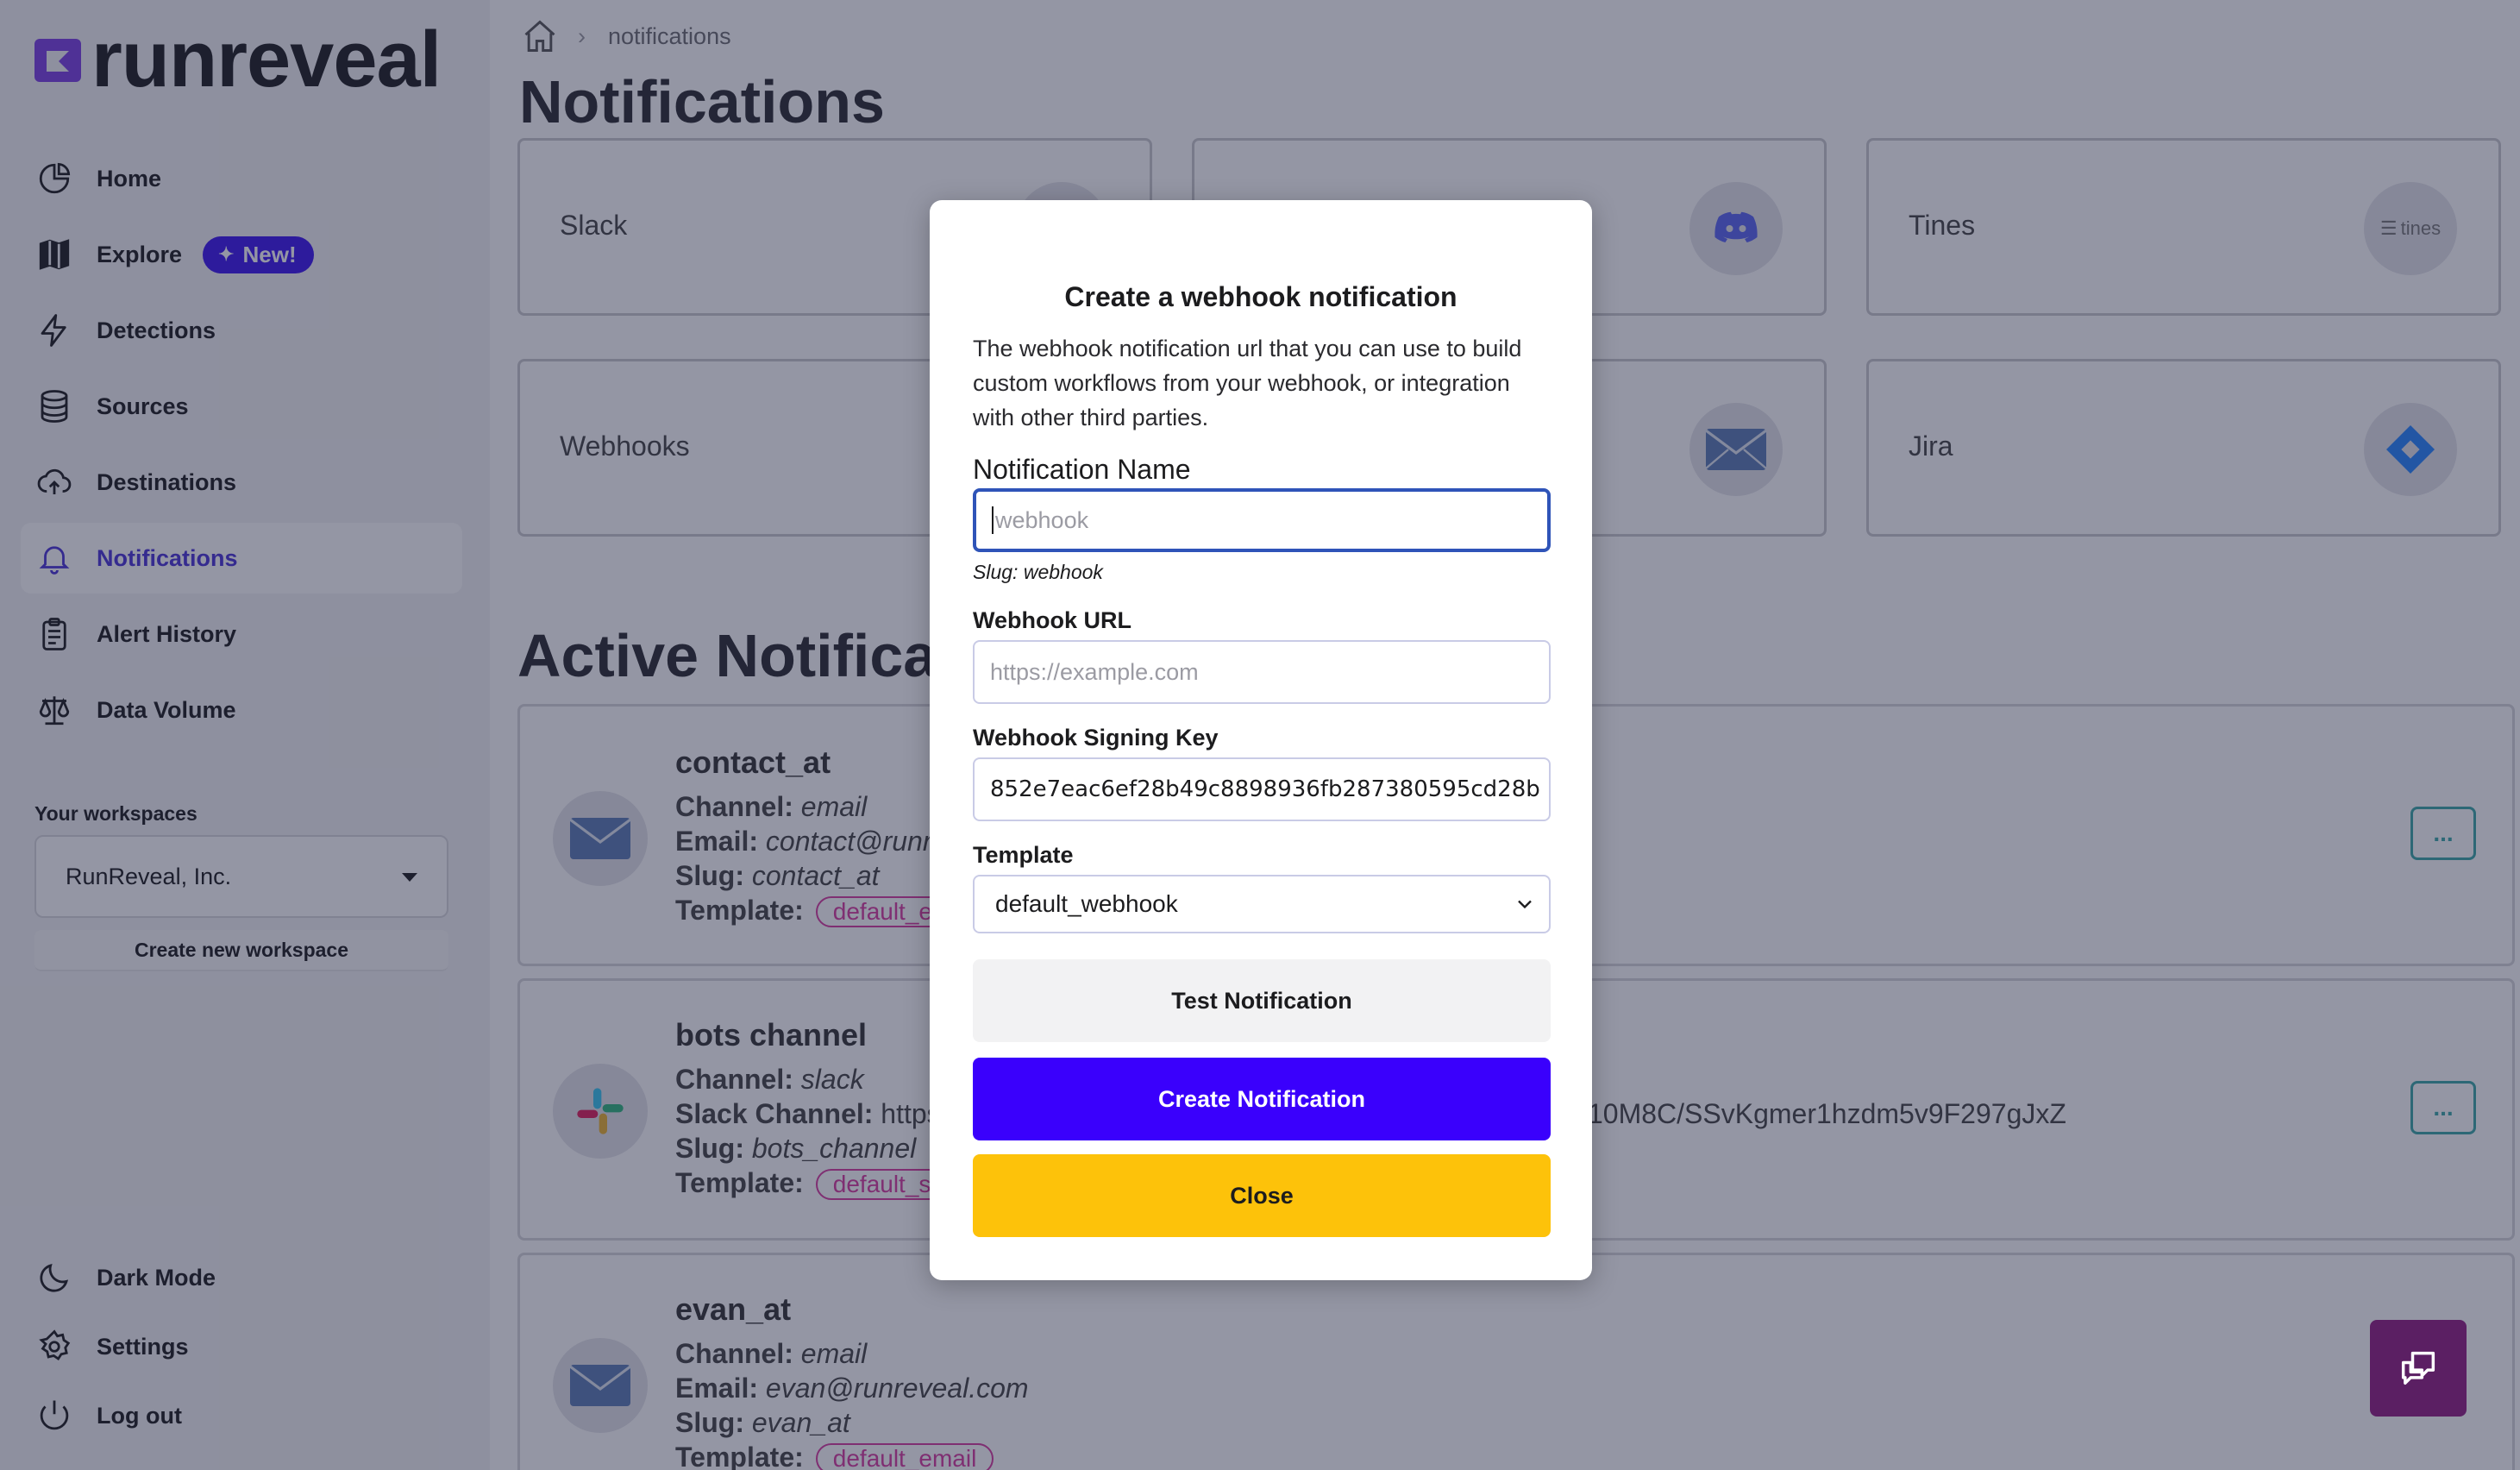 This screenshot has width=2520, height=1470. I want to click on chevron-down-icon, so click(1525, 904).